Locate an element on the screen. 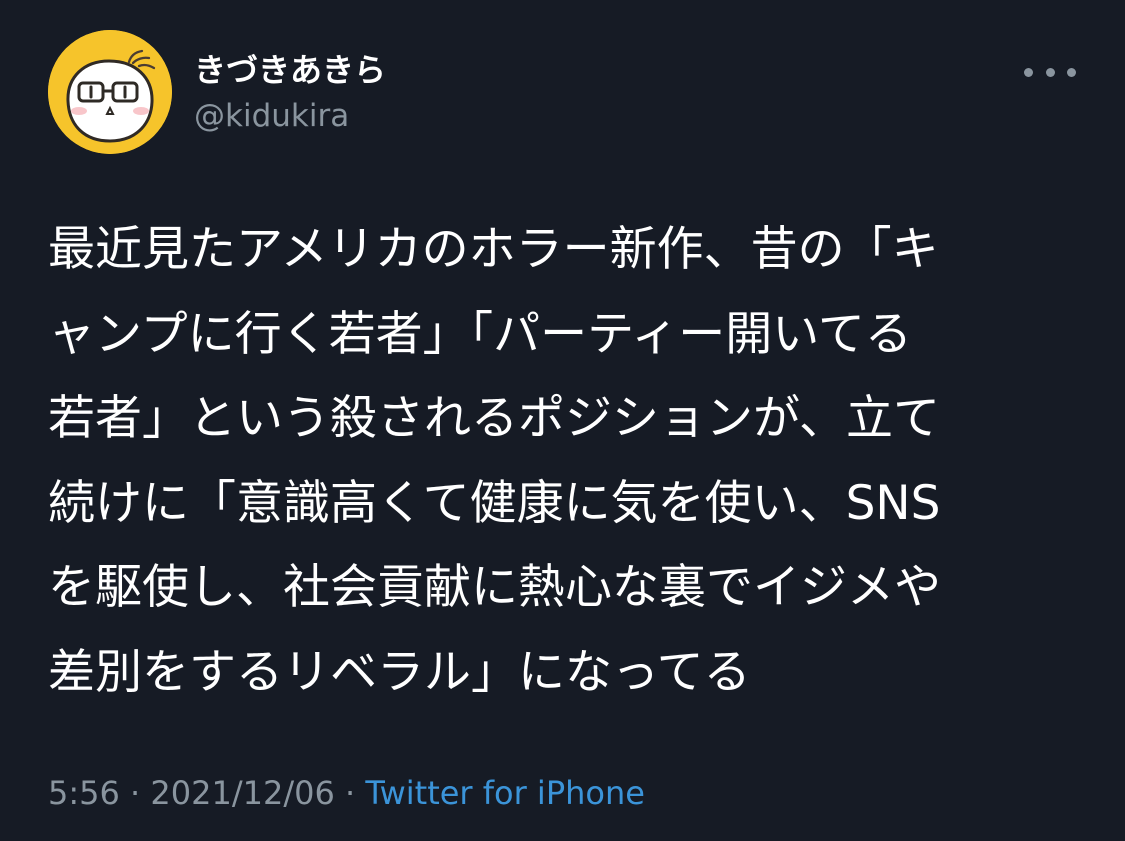 The width and height of the screenshot is (1125, 841). cartoon-face-avatar-icon is located at coordinates (110, 92).